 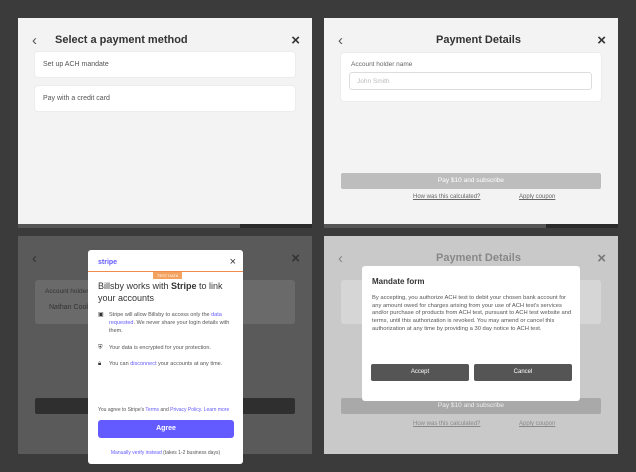 What do you see at coordinates (143, 364) in the screenshot?
I see `disconnect-link: disconnect` at bounding box center [143, 364].